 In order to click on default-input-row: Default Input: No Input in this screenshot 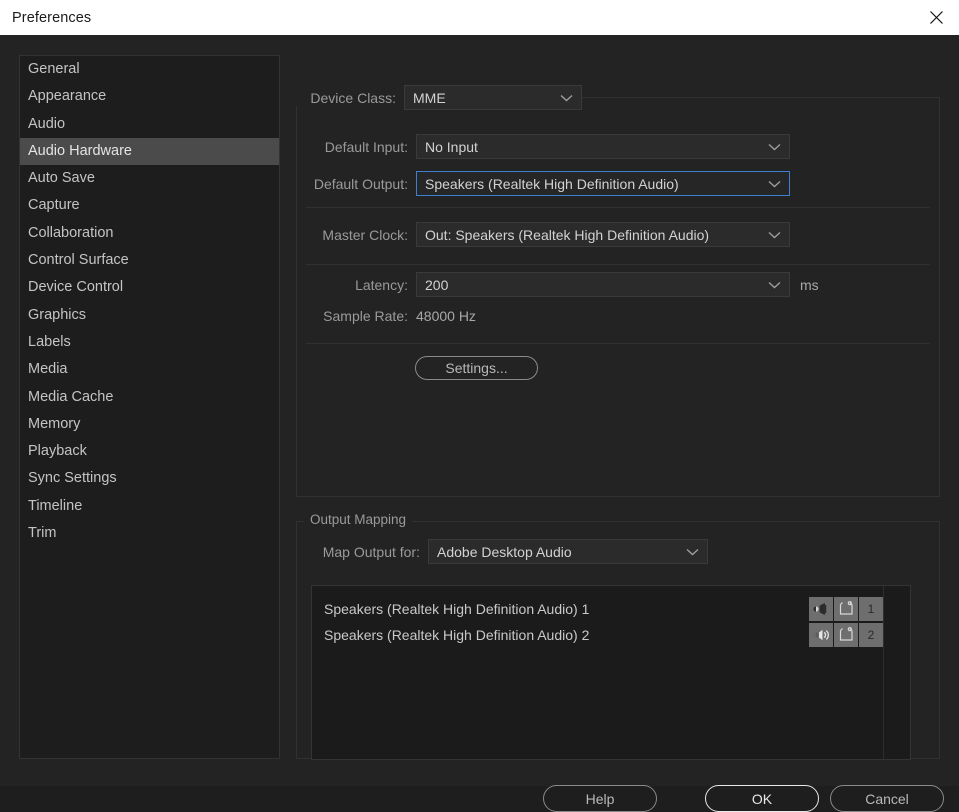, I will do `click(543, 146)`.